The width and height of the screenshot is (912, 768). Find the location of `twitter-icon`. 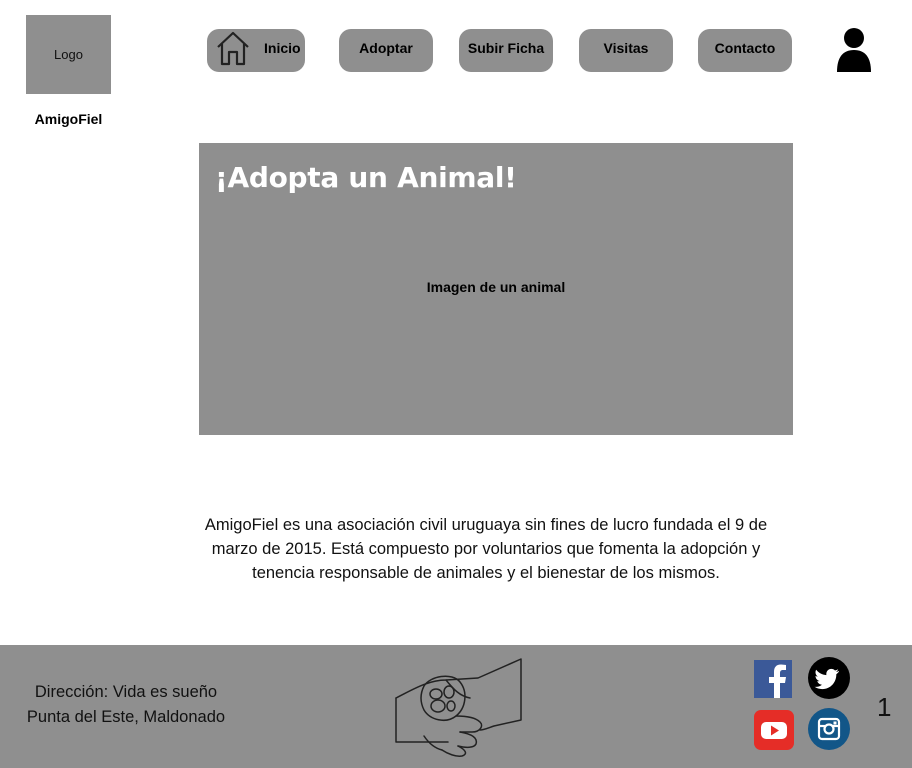

twitter-icon is located at coordinates (829, 678).